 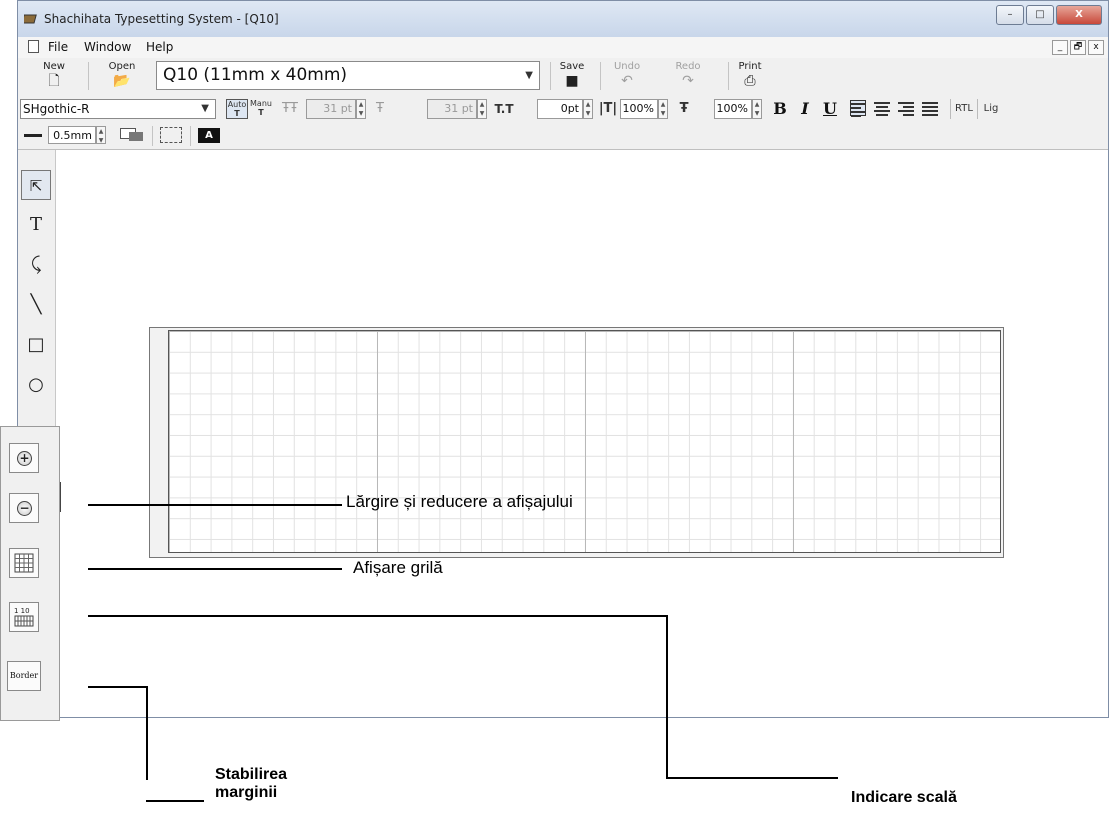 I want to click on window-title: Shachihata Typesetting System - [Q10], so click(x=161, y=19).